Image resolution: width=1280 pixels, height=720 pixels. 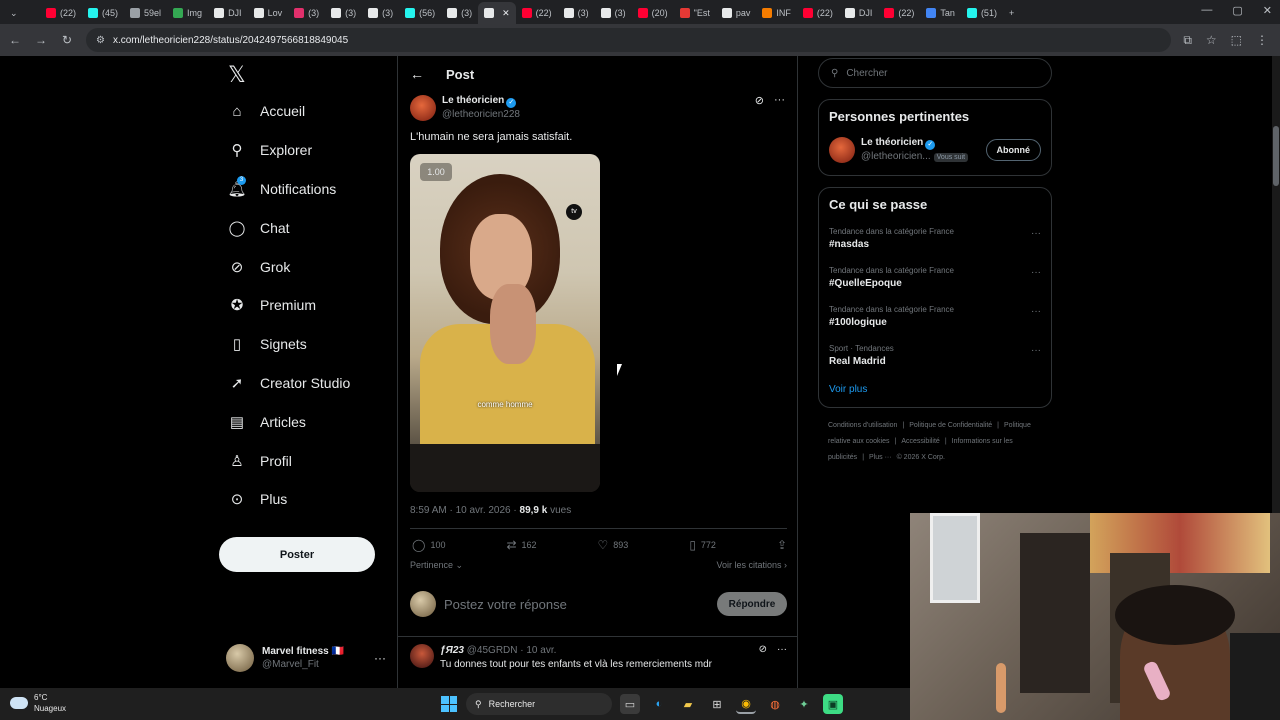 I want to click on browser-tab: 59el, so click(x=145, y=13).